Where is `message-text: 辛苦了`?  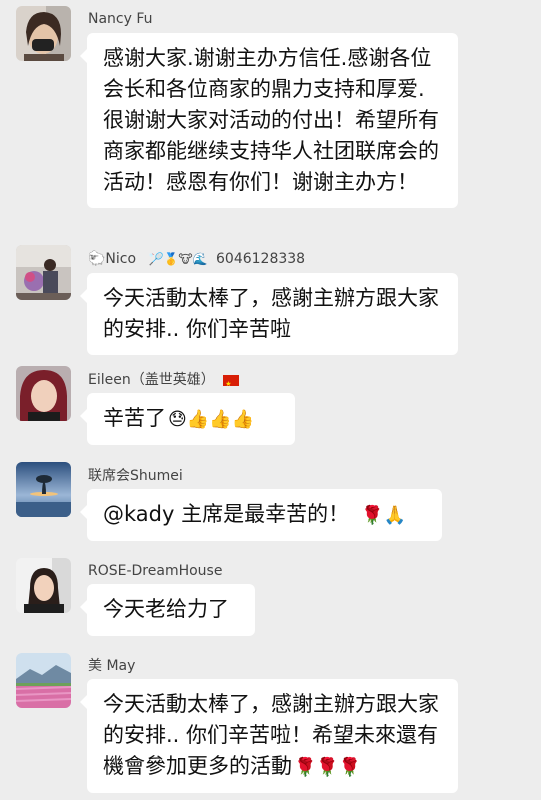
message-text: 辛苦了 is located at coordinates (134, 418).